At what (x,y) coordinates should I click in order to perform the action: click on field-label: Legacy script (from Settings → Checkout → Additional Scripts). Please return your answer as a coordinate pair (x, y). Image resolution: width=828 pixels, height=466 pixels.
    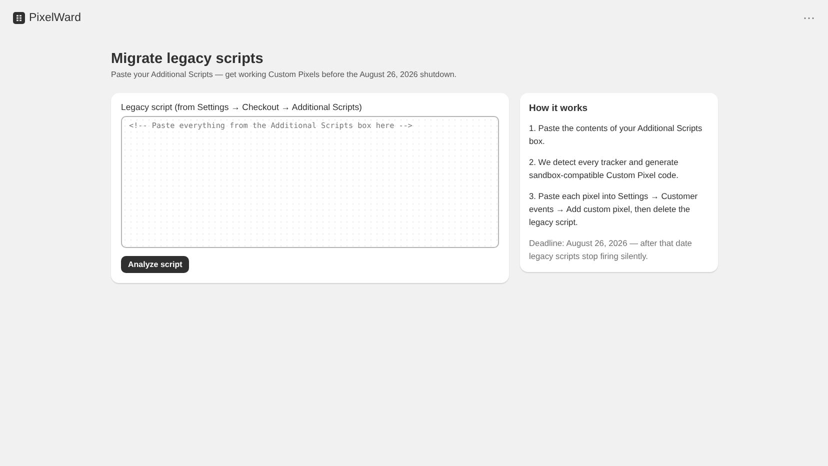
    Looking at the image, I should click on (242, 107).